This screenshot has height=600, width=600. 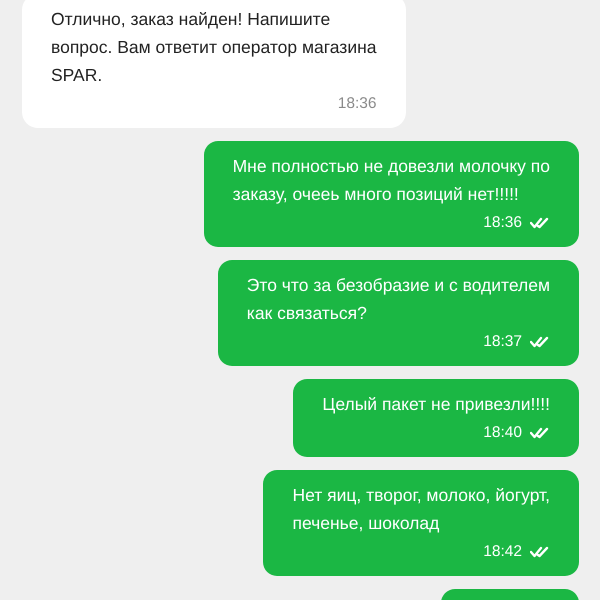 I want to click on message-text: Отлично, заказ найден! Напишите вопрос. Вам ответит оператор магазина SPAR., so click(x=213, y=47).